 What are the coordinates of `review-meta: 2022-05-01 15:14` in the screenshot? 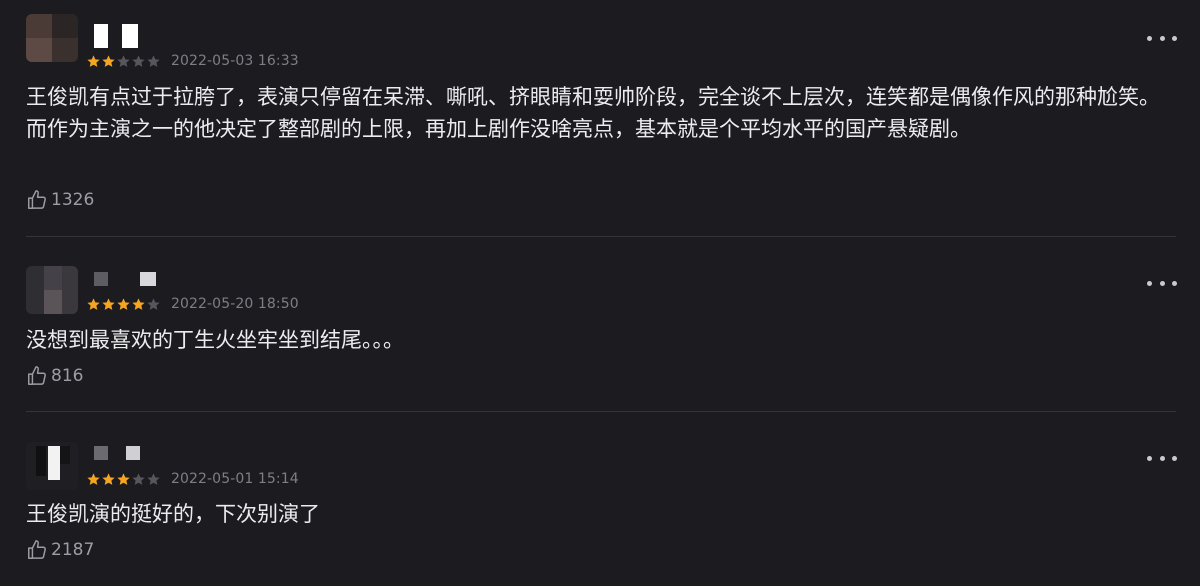 It's located at (192, 479).